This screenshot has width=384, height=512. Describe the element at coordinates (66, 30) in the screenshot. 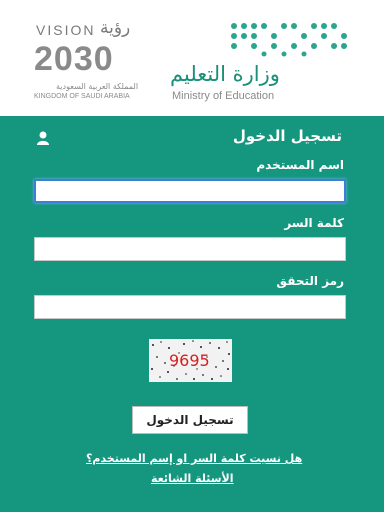

I see `vision-word: VISION` at that location.